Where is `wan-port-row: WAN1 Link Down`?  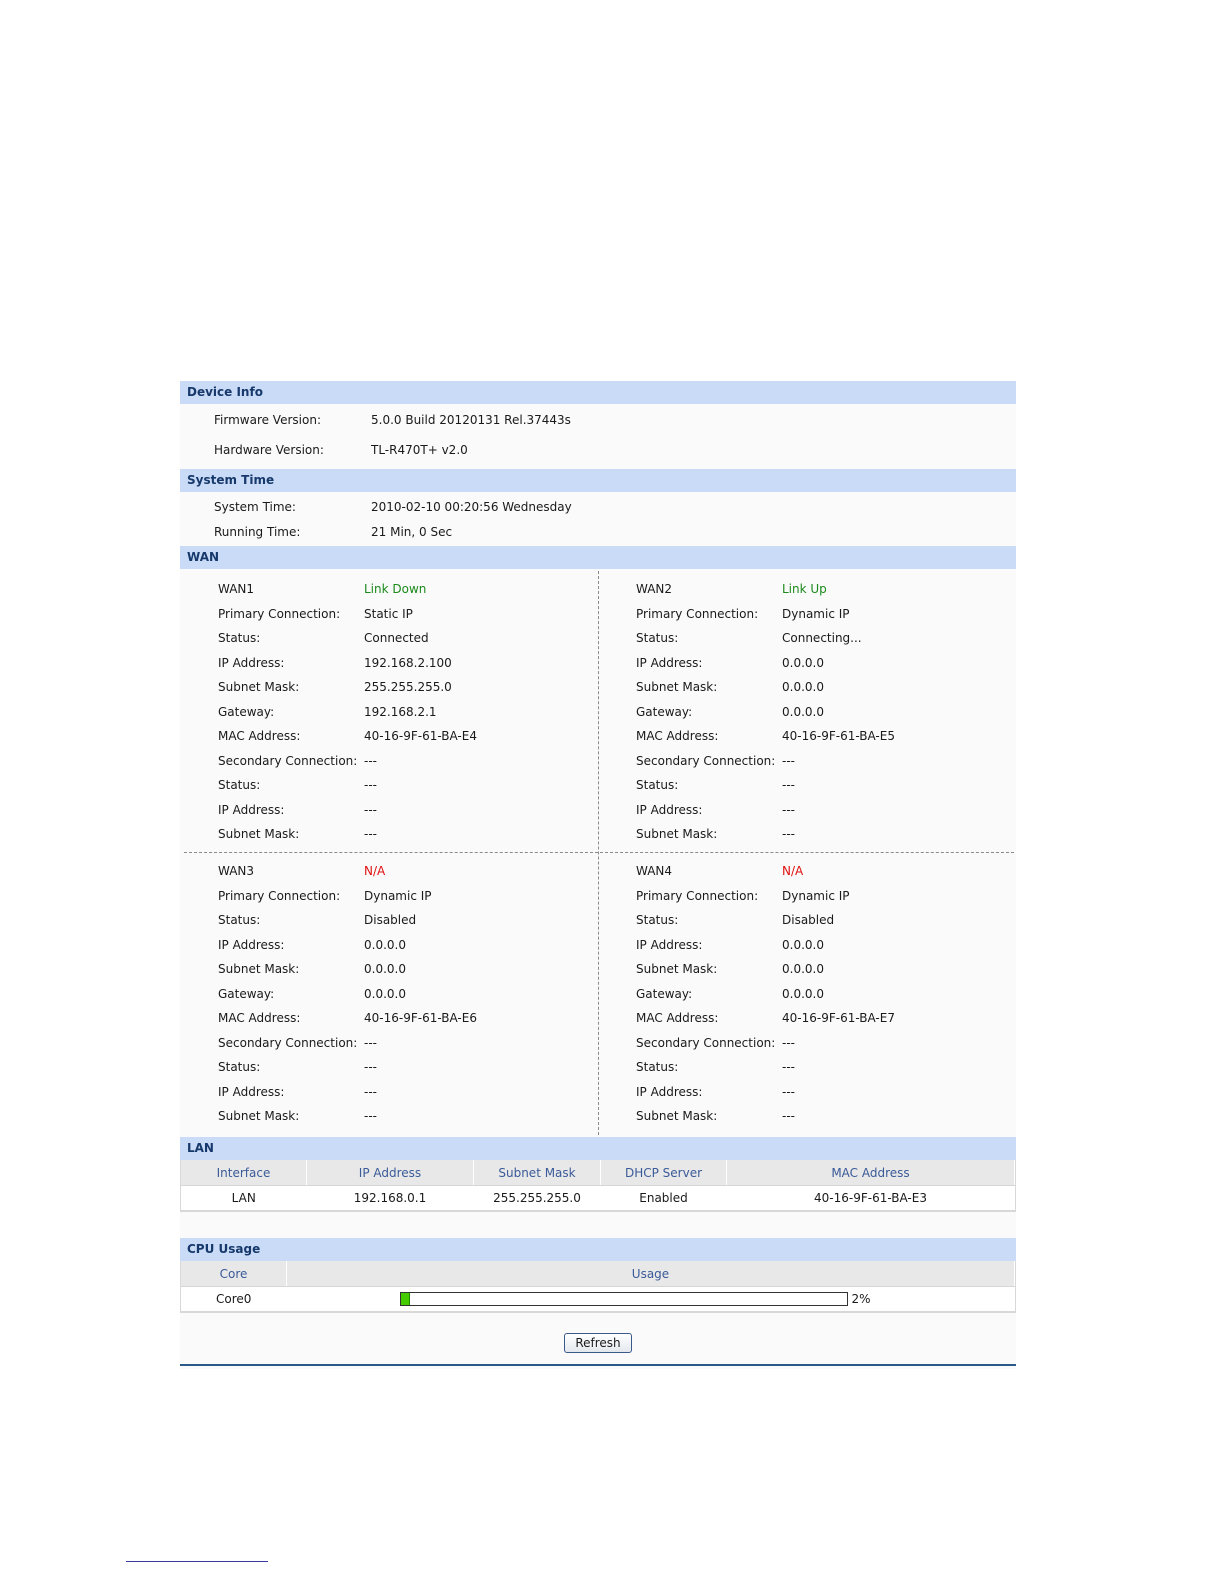
wan-port-row: WAN1 Link Down is located at coordinates (389, 589).